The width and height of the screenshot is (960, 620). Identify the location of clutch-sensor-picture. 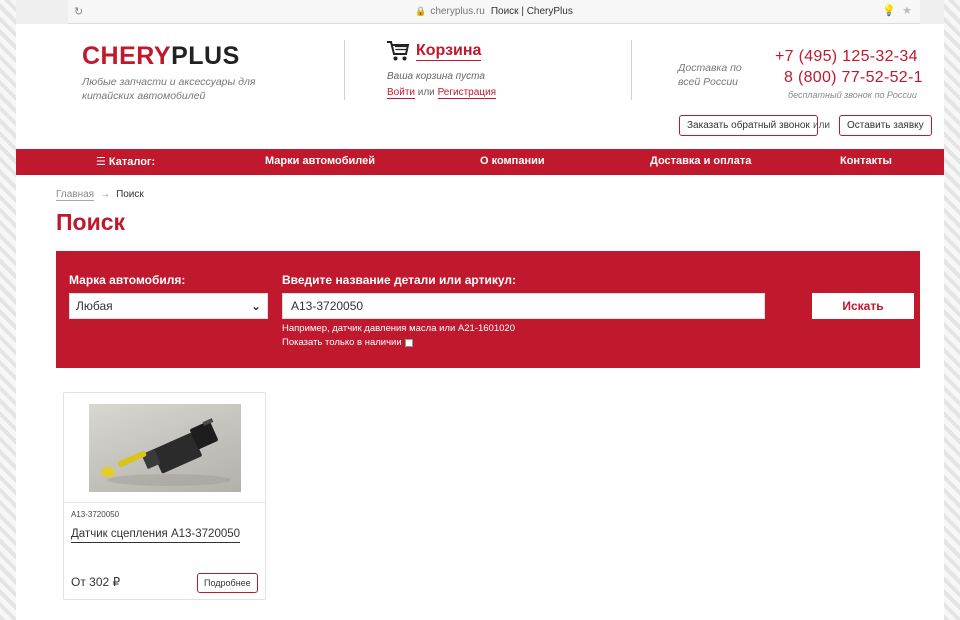
(166, 452).